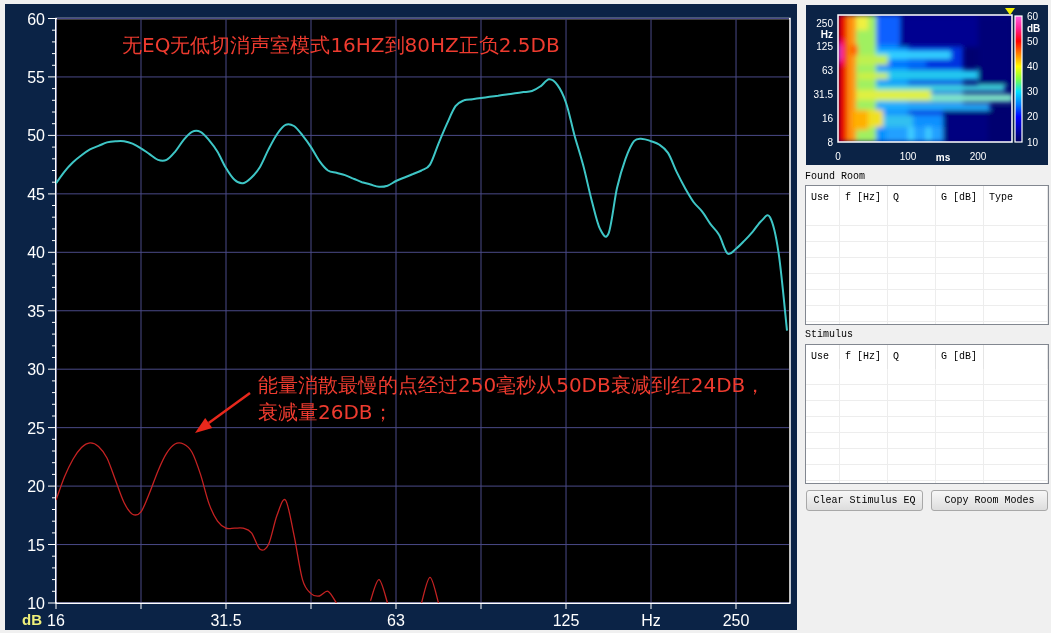 The width and height of the screenshot is (1051, 633). I want to click on y-axis-label: 63, so click(827, 71).